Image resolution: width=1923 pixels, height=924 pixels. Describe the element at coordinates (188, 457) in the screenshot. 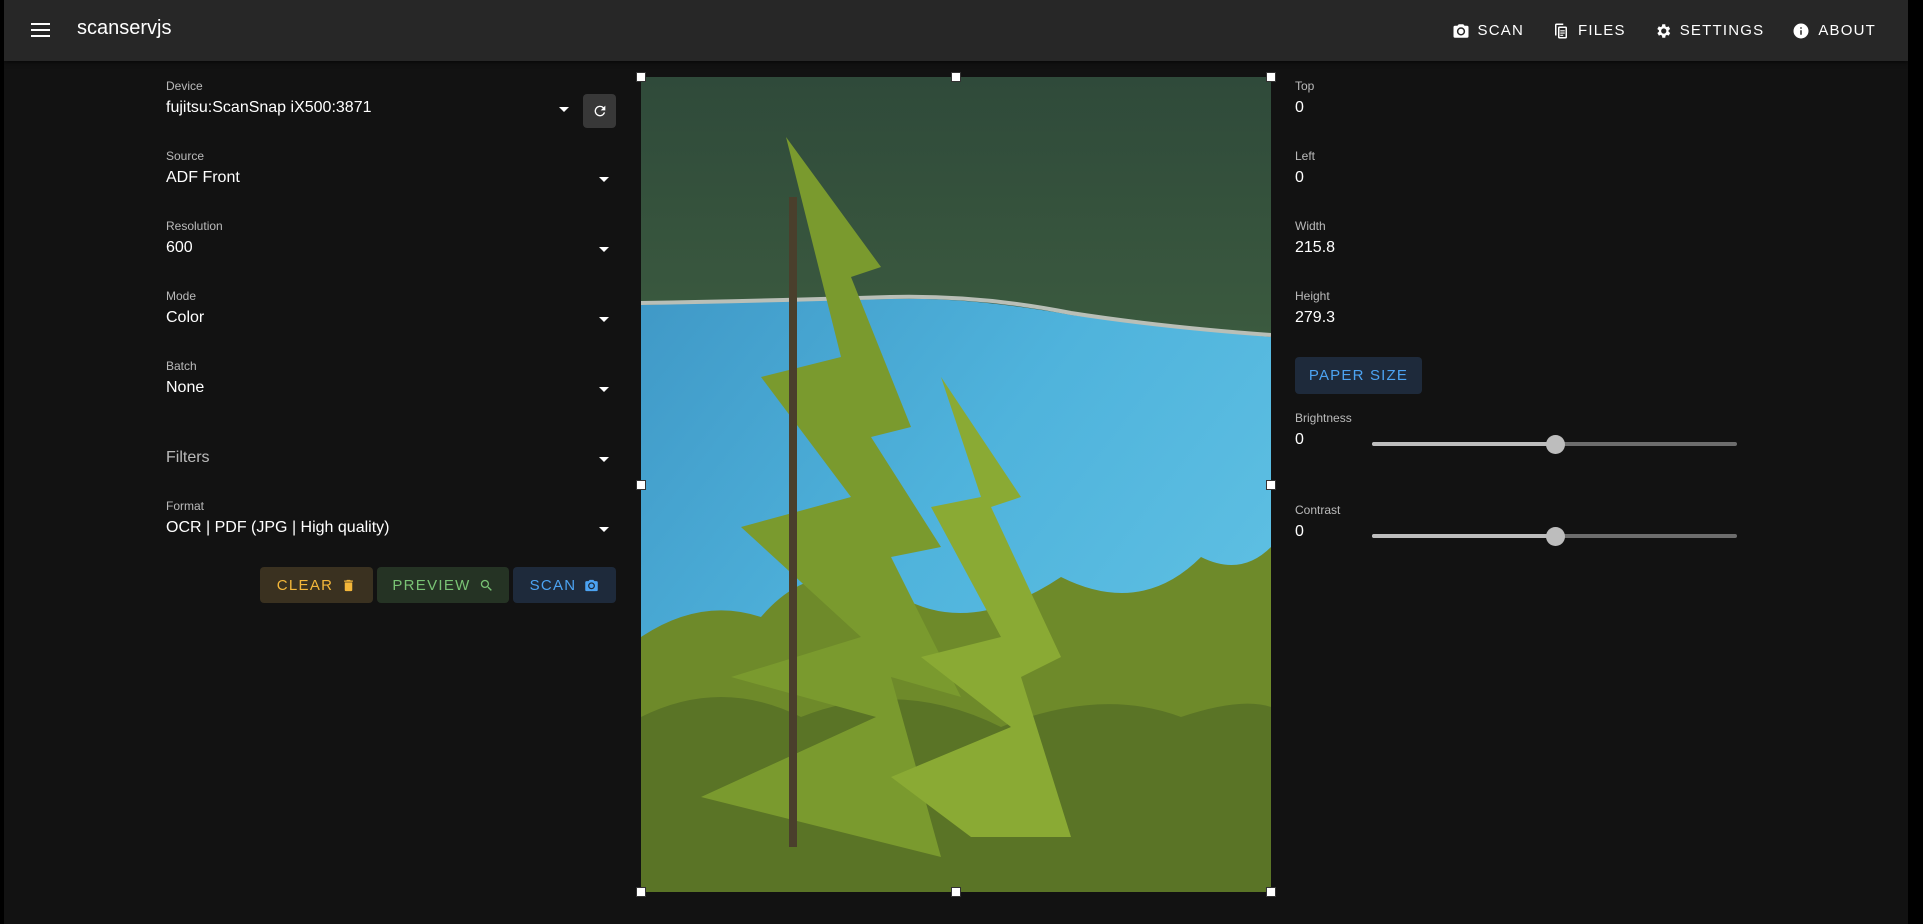

I see `filters-label: Filters` at that location.